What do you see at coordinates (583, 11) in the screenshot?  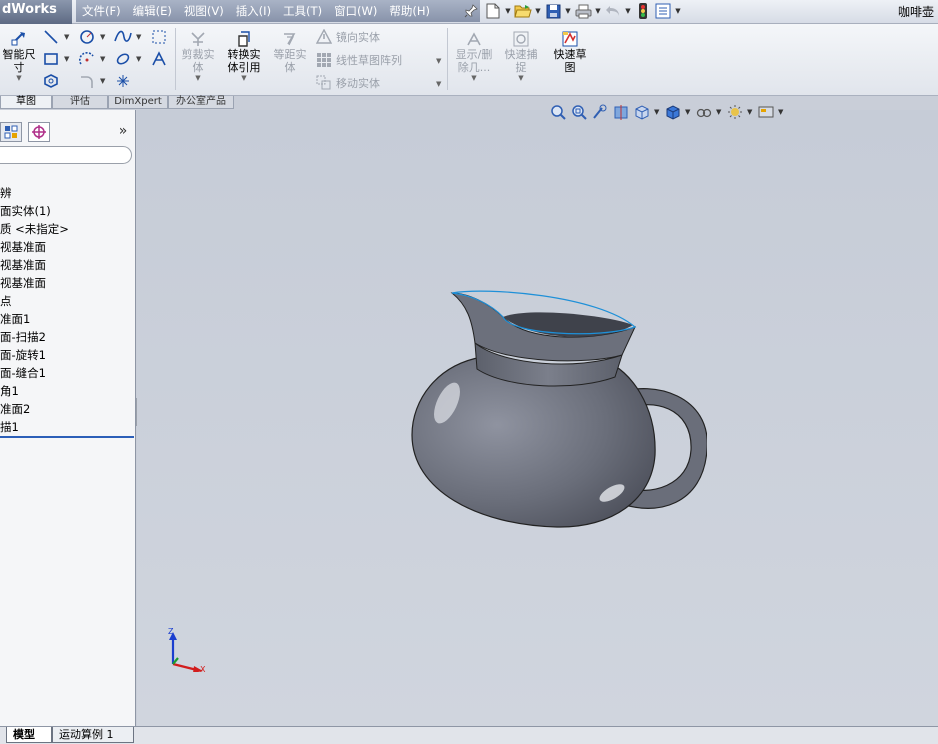 I see `print-icon` at bounding box center [583, 11].